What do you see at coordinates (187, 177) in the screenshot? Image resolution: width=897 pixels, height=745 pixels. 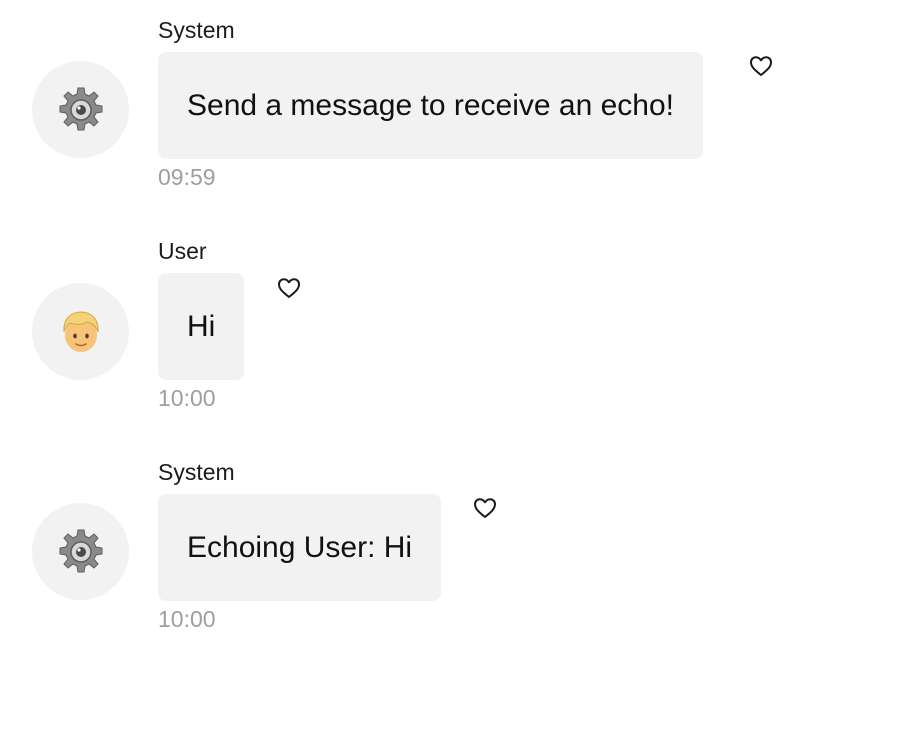 I see `message-timestamp: 09:59` at bounding box center [187, 177].